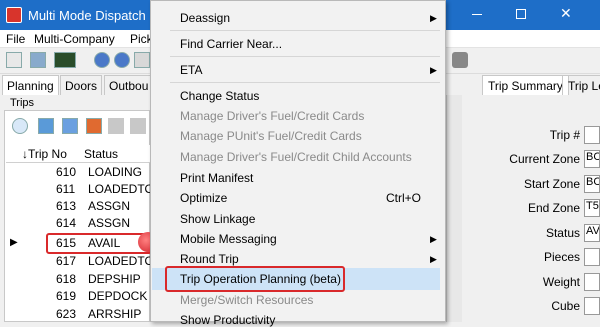  Describe the element at coordinates (562, 233) in the screenshot. I see `field-label: Status` at that location.